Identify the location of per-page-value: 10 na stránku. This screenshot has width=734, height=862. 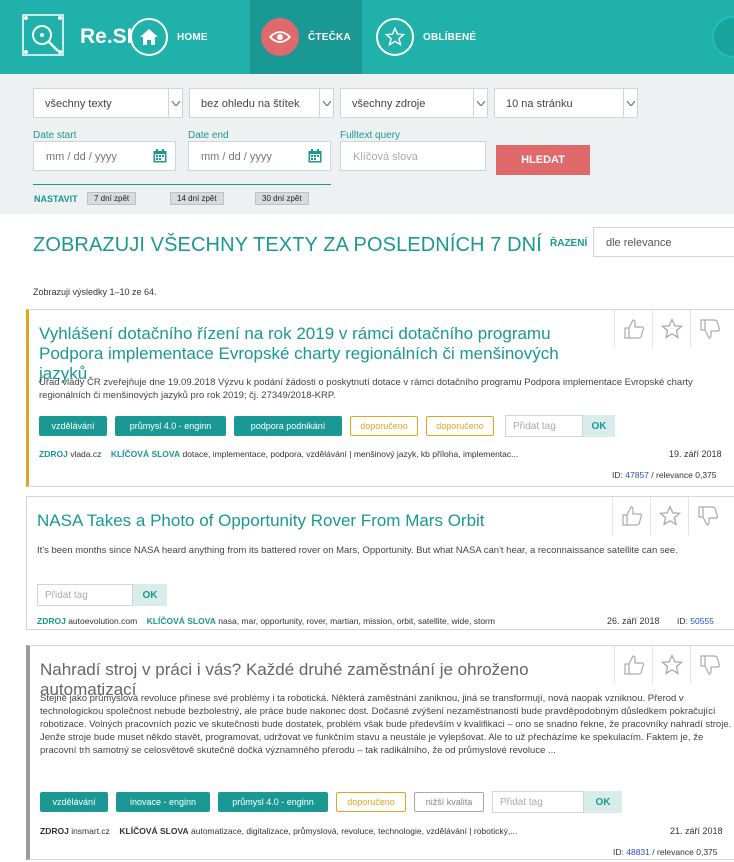
(539, 104).